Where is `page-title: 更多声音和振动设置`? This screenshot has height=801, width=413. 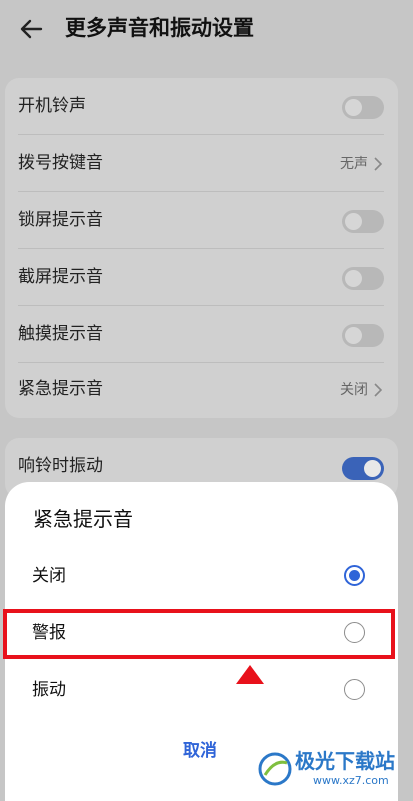
page-title: 更多声音和振动设置 is located at coordinates (159, 28).